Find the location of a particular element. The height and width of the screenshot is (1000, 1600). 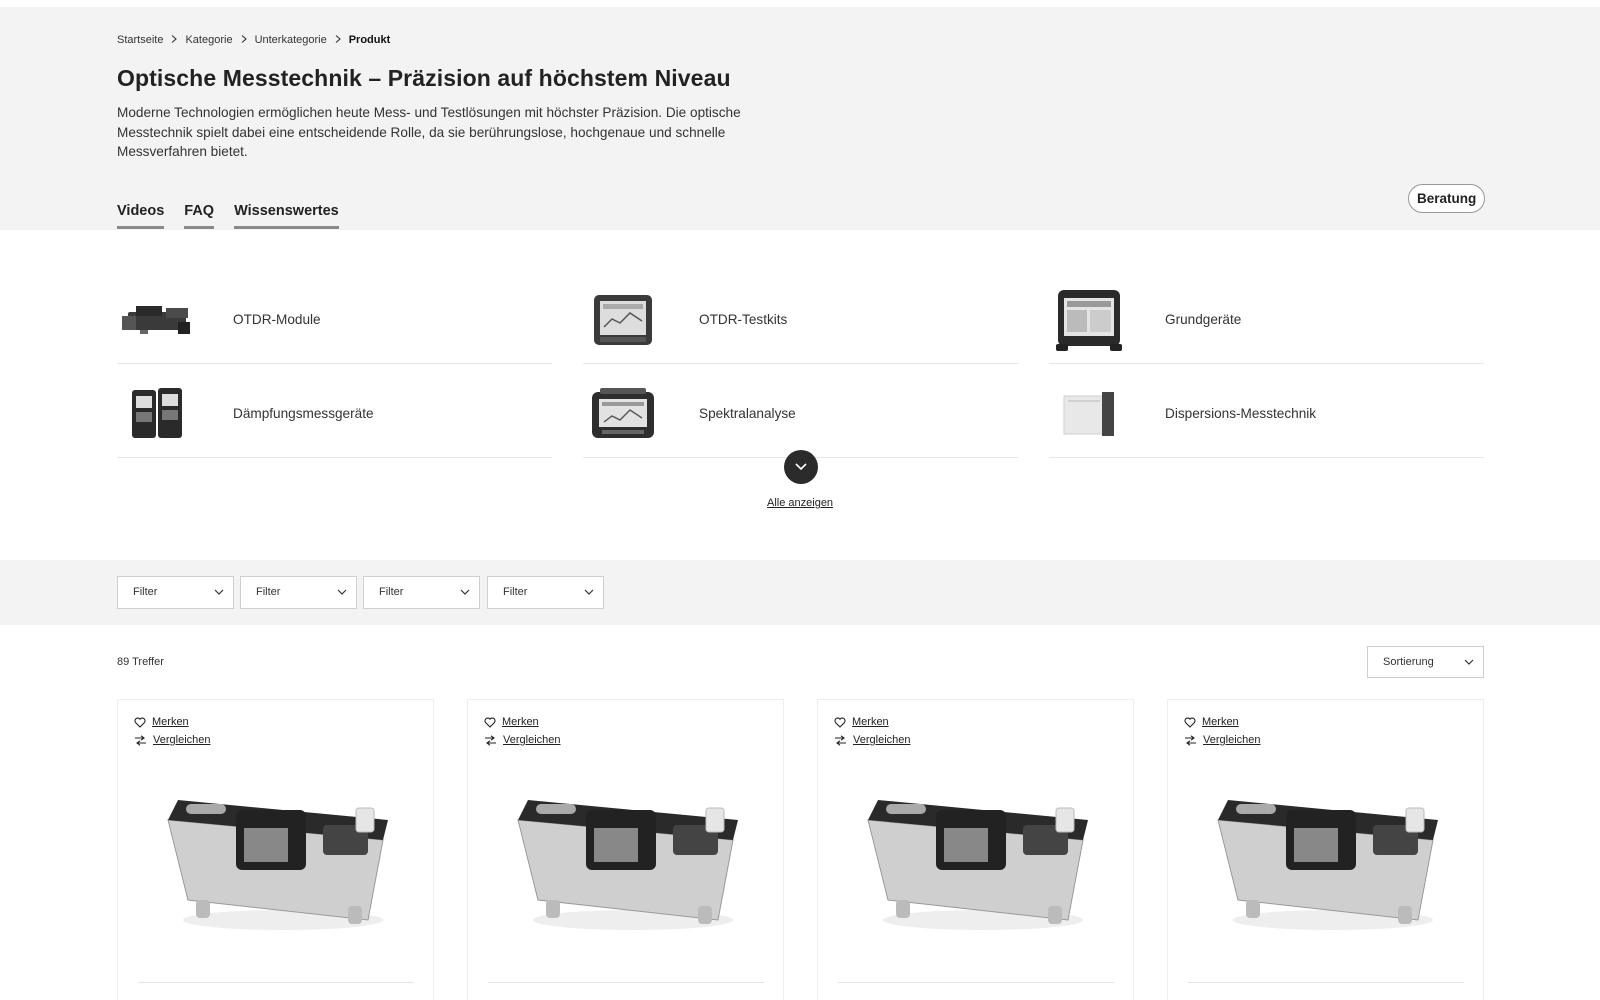

tab-bar: Videos FAQ Wissenswertes is located at coordinates (238, 216).